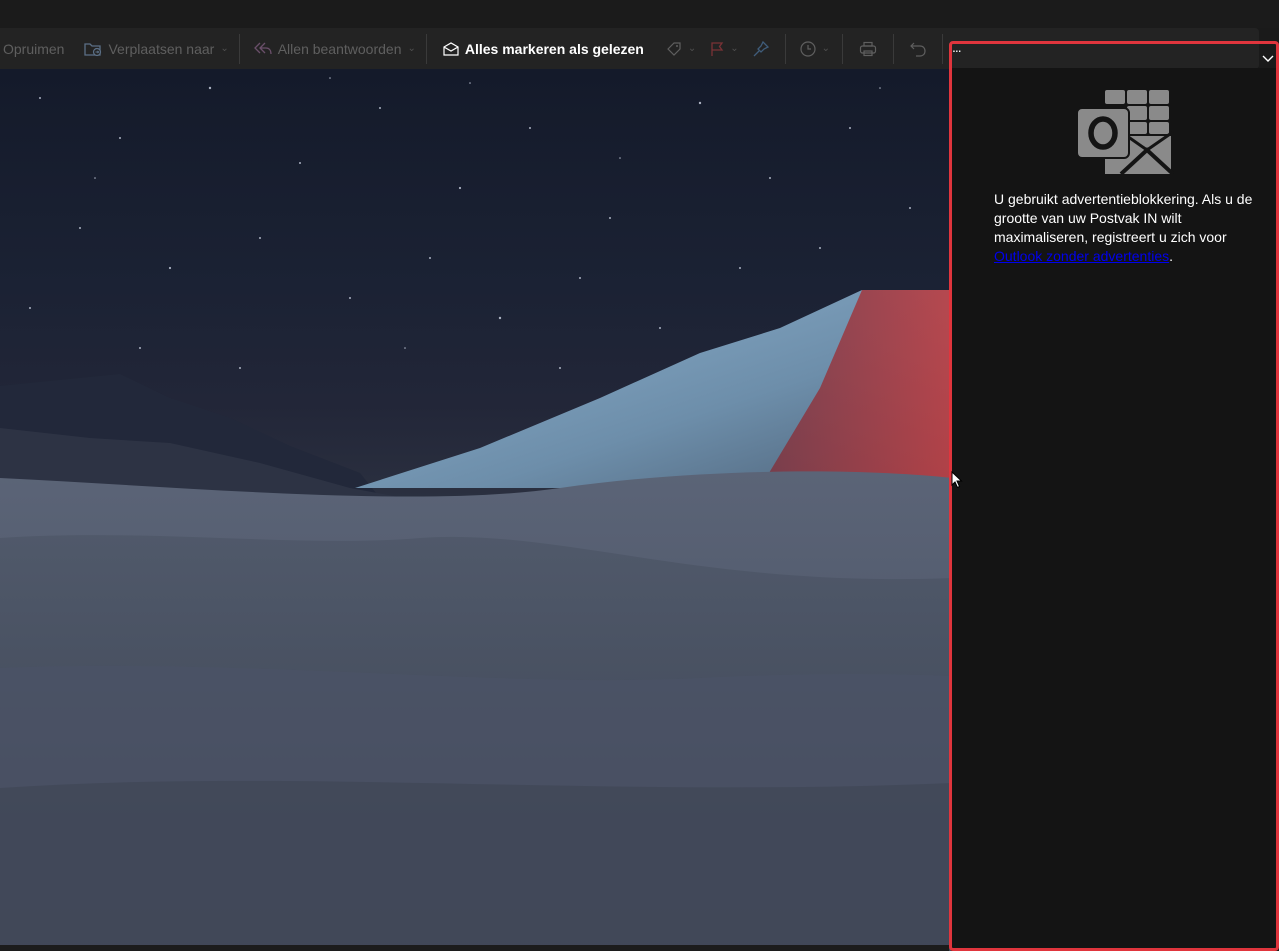 The height and width of the screenshot is (951, 1279). What do you see at coordinates (943, 48) in the screenshot?
I see `toolbar-divider` at bounding box center [943, 48].